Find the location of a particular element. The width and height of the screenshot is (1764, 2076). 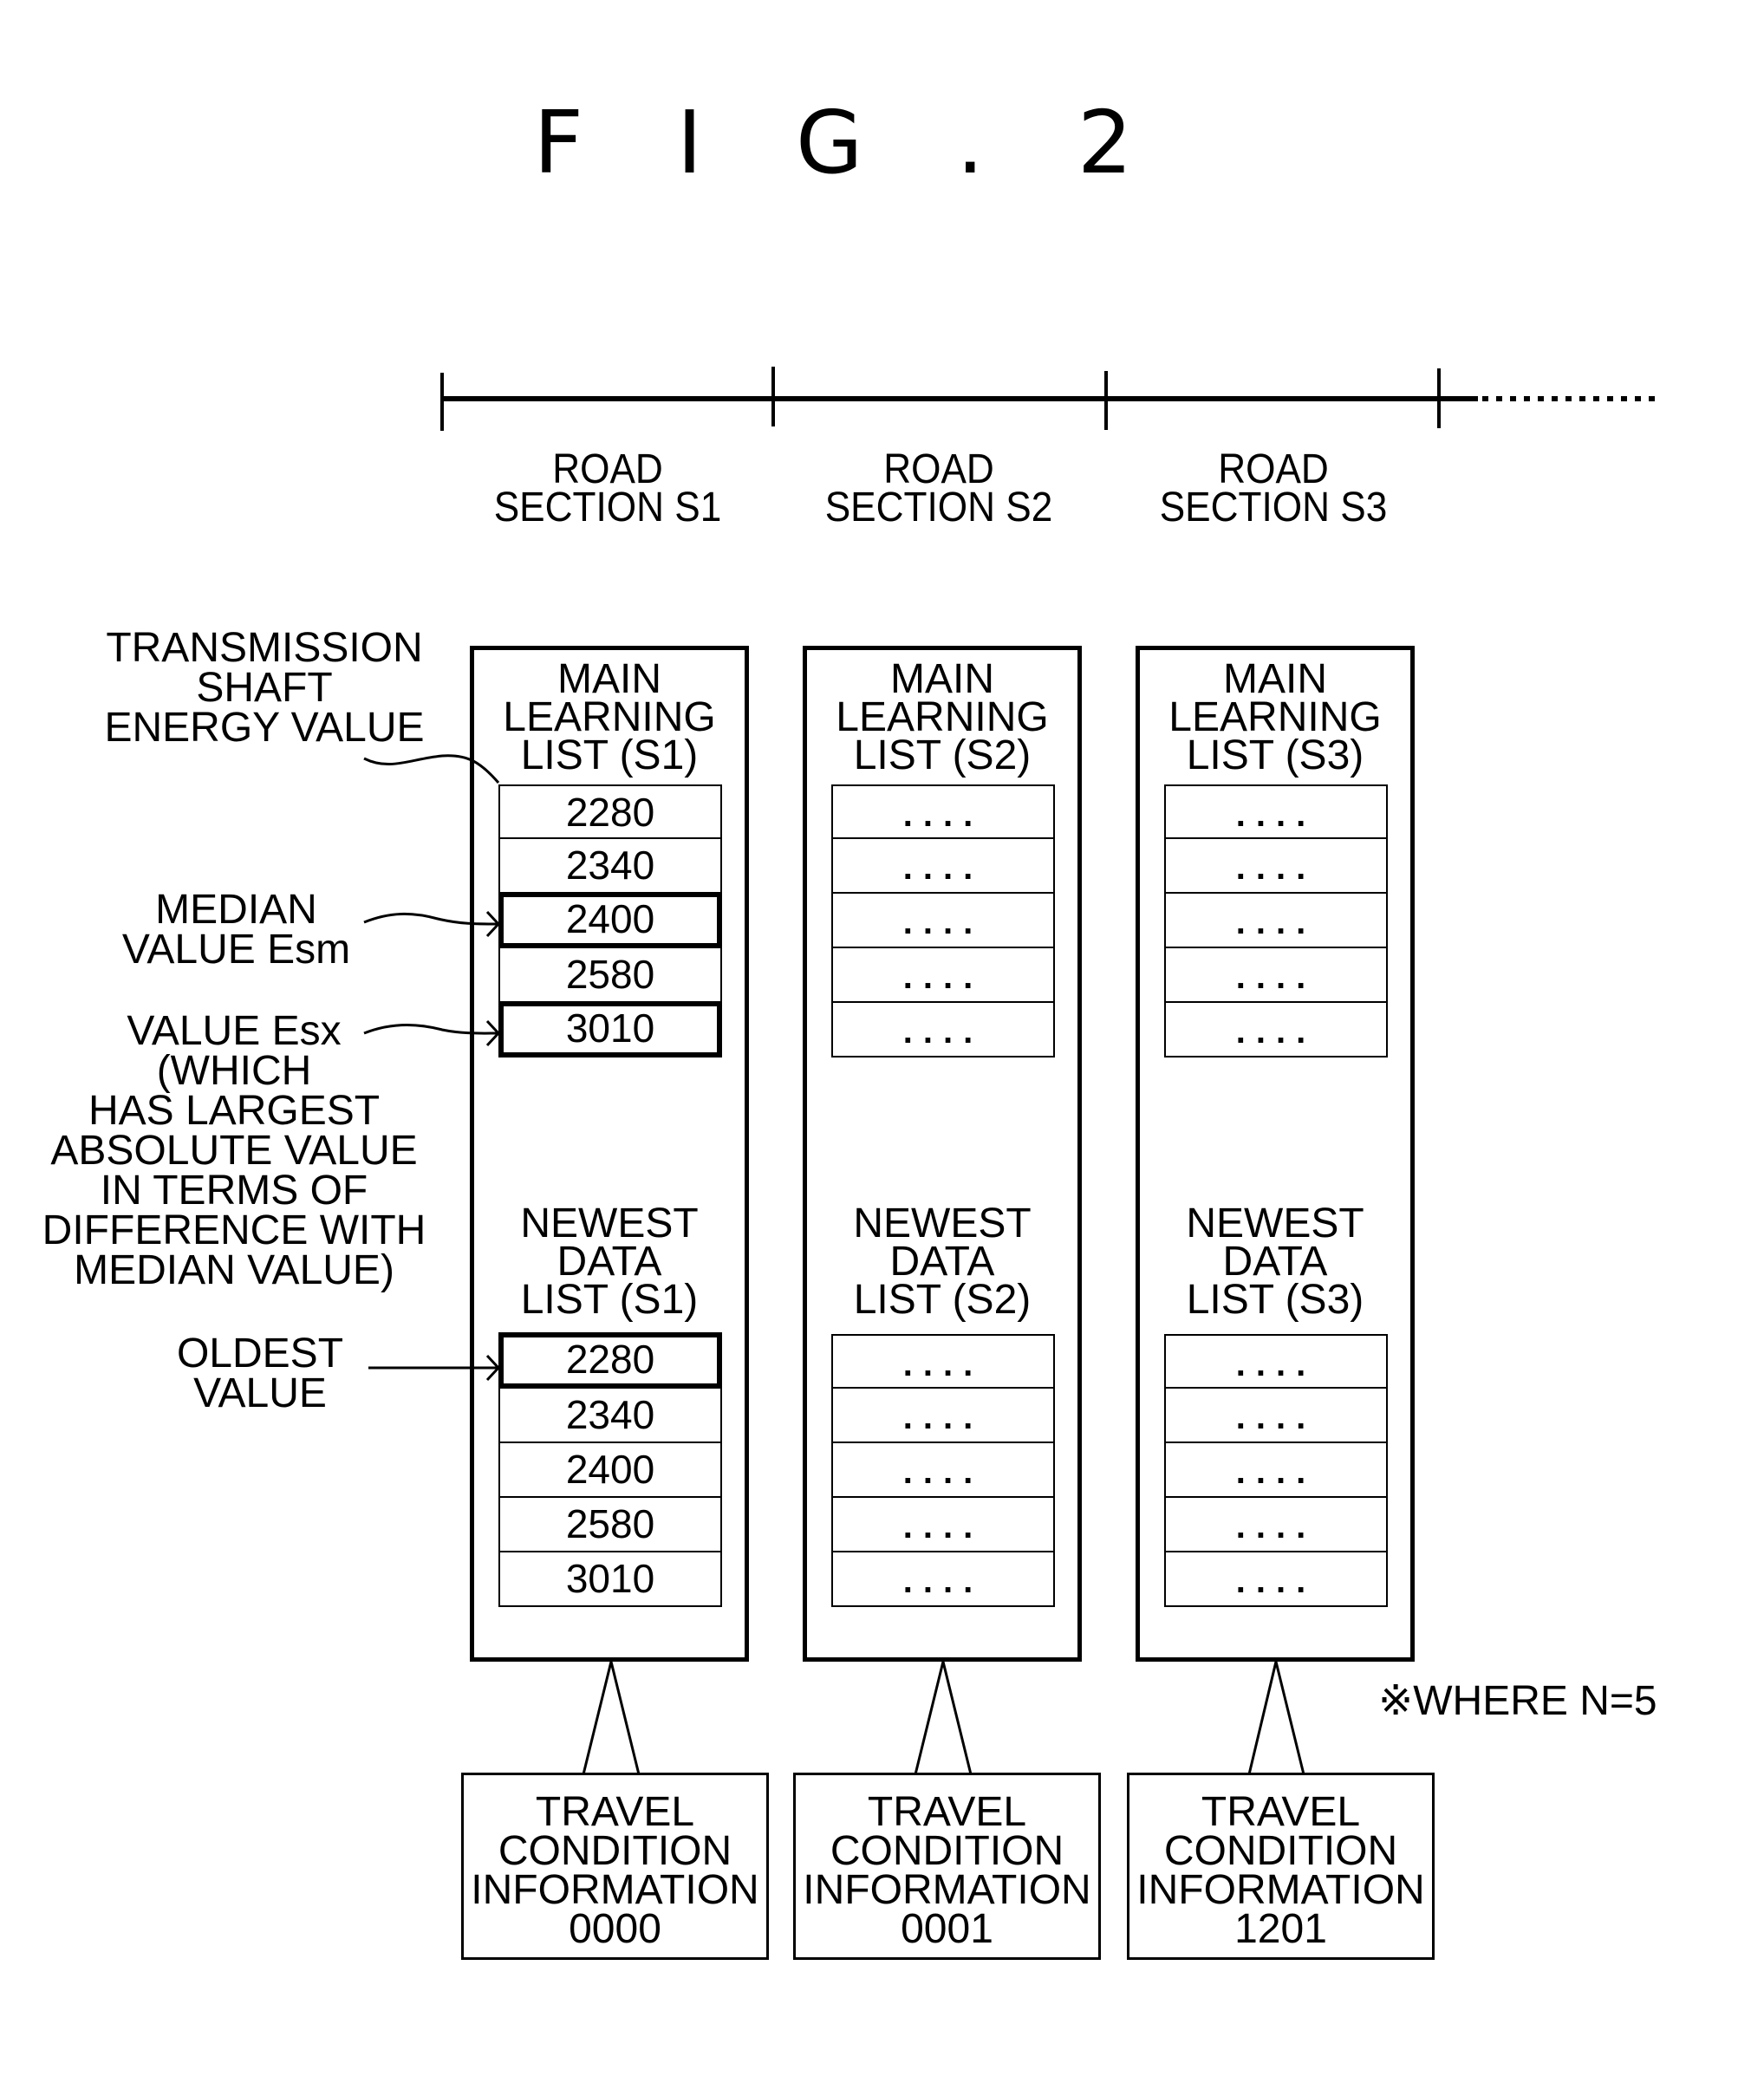

travel-condition-box-s2: TRAVEL CONDITION INFORMATION 0001 is located at coordinates (947, 1866).